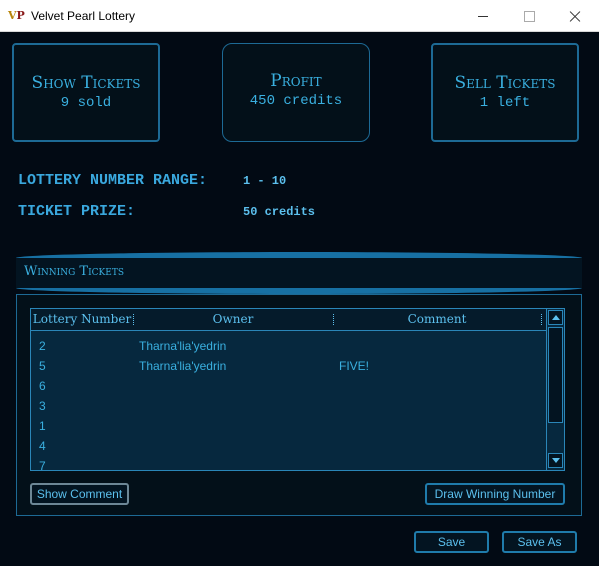  I want to click on lottery-number-cell: 3, so click(42, 406).